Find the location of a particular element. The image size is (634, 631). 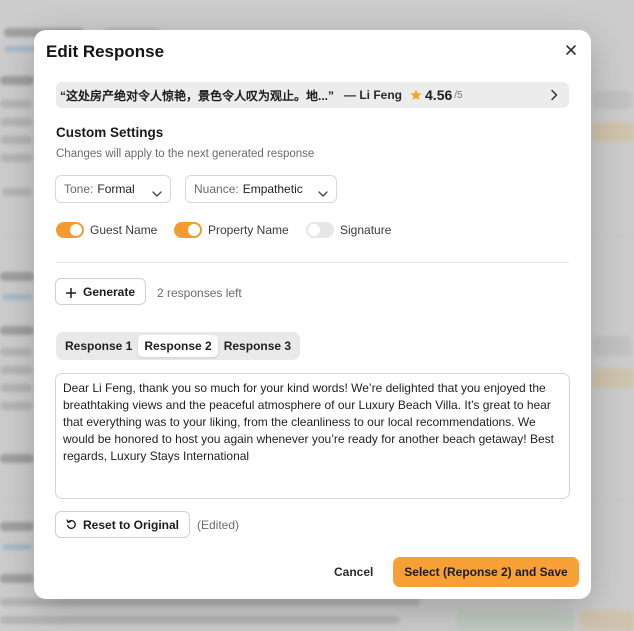

toggle-property-name: Property Name is located at coordinates (231, 230).